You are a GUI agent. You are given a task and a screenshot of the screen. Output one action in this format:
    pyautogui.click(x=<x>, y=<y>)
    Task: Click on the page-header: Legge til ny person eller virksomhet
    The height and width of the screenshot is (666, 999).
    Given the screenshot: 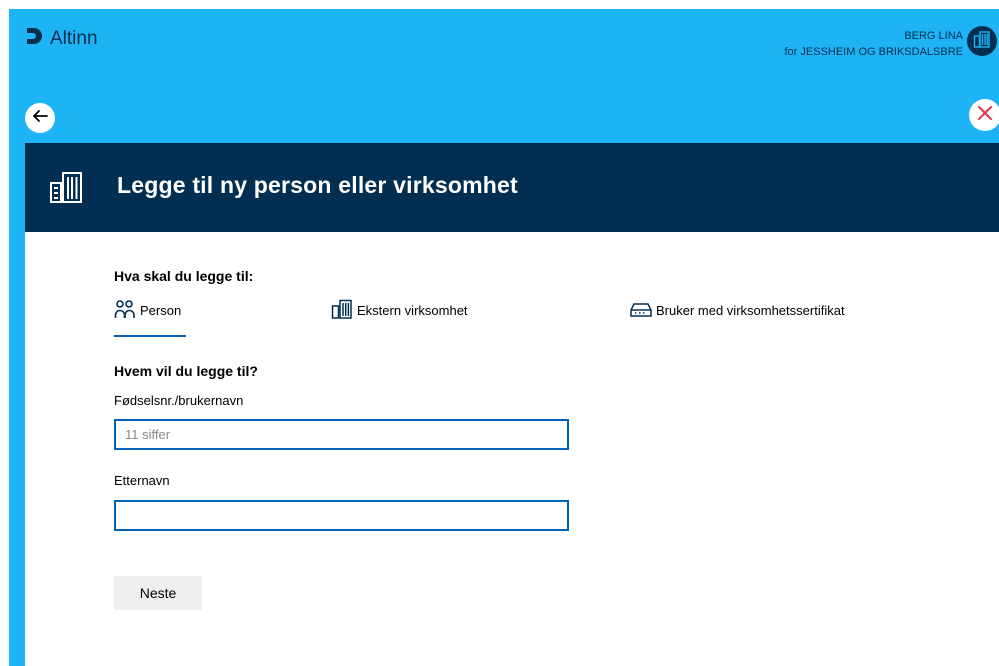 What is the action you would take?
    pyautogui.click(x=512, y=187)
    